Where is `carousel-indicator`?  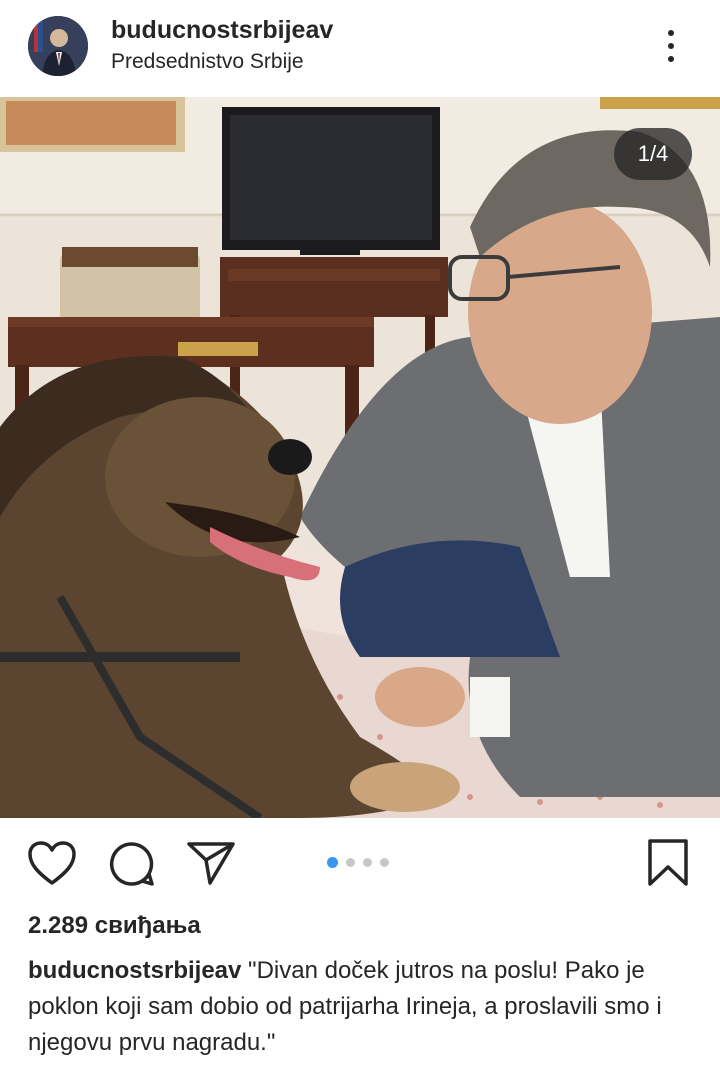 carousel-indicator is located at coordinates (358, 862).